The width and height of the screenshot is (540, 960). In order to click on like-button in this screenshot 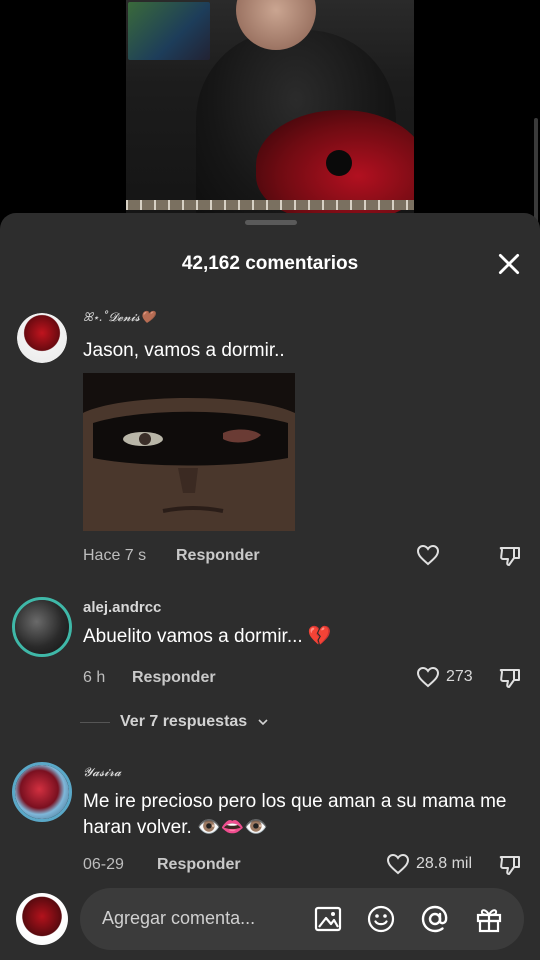, I will do `click(428, 555)`.